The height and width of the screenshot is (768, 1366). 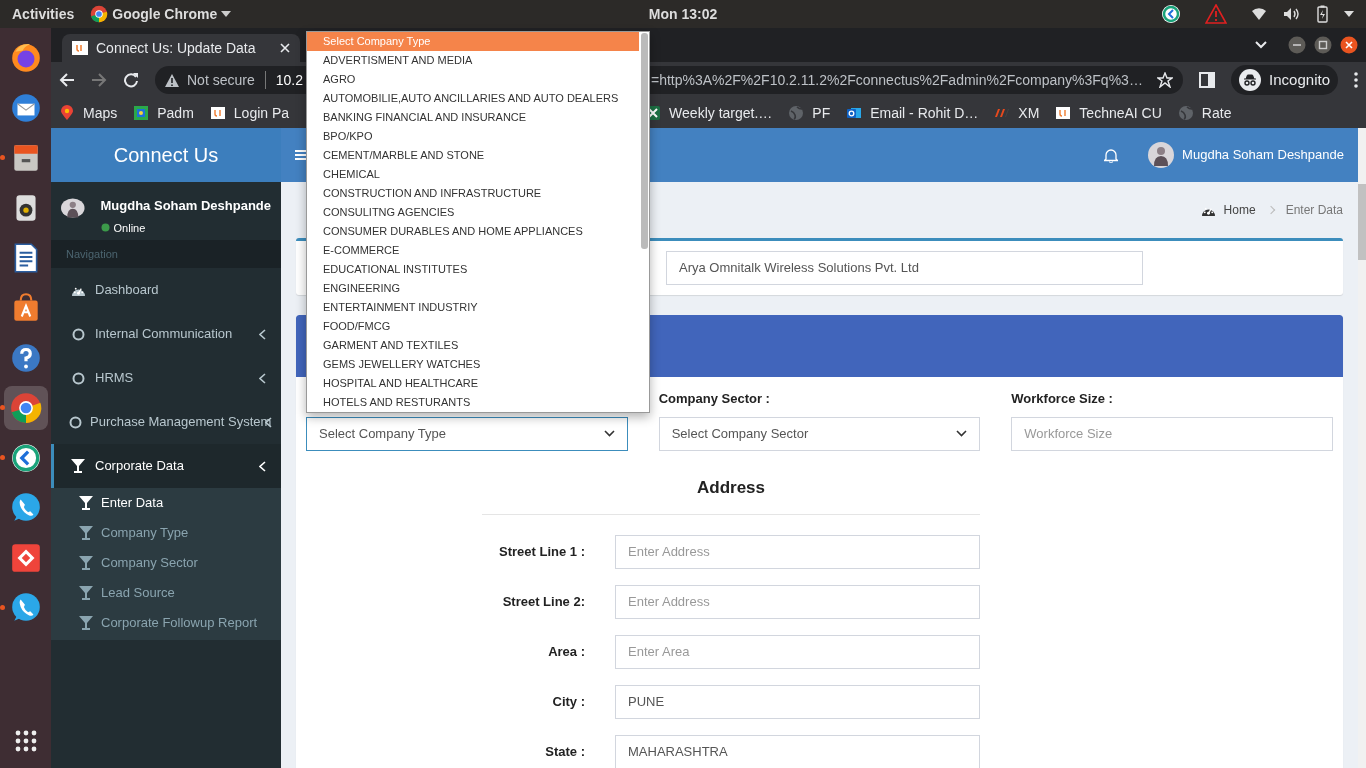 What do you see at coordinates (166, 593) in the screenshot?
I see `submenu-item: Lead Source` at bounding box center [166, 593].